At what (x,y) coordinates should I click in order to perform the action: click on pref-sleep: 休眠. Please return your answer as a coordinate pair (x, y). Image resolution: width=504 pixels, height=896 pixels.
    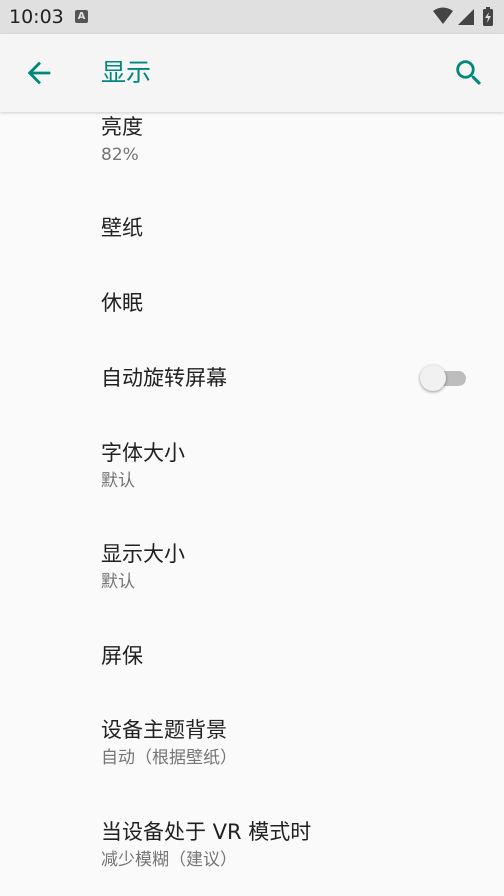
    Looking at the image, I should click on (252, 304).